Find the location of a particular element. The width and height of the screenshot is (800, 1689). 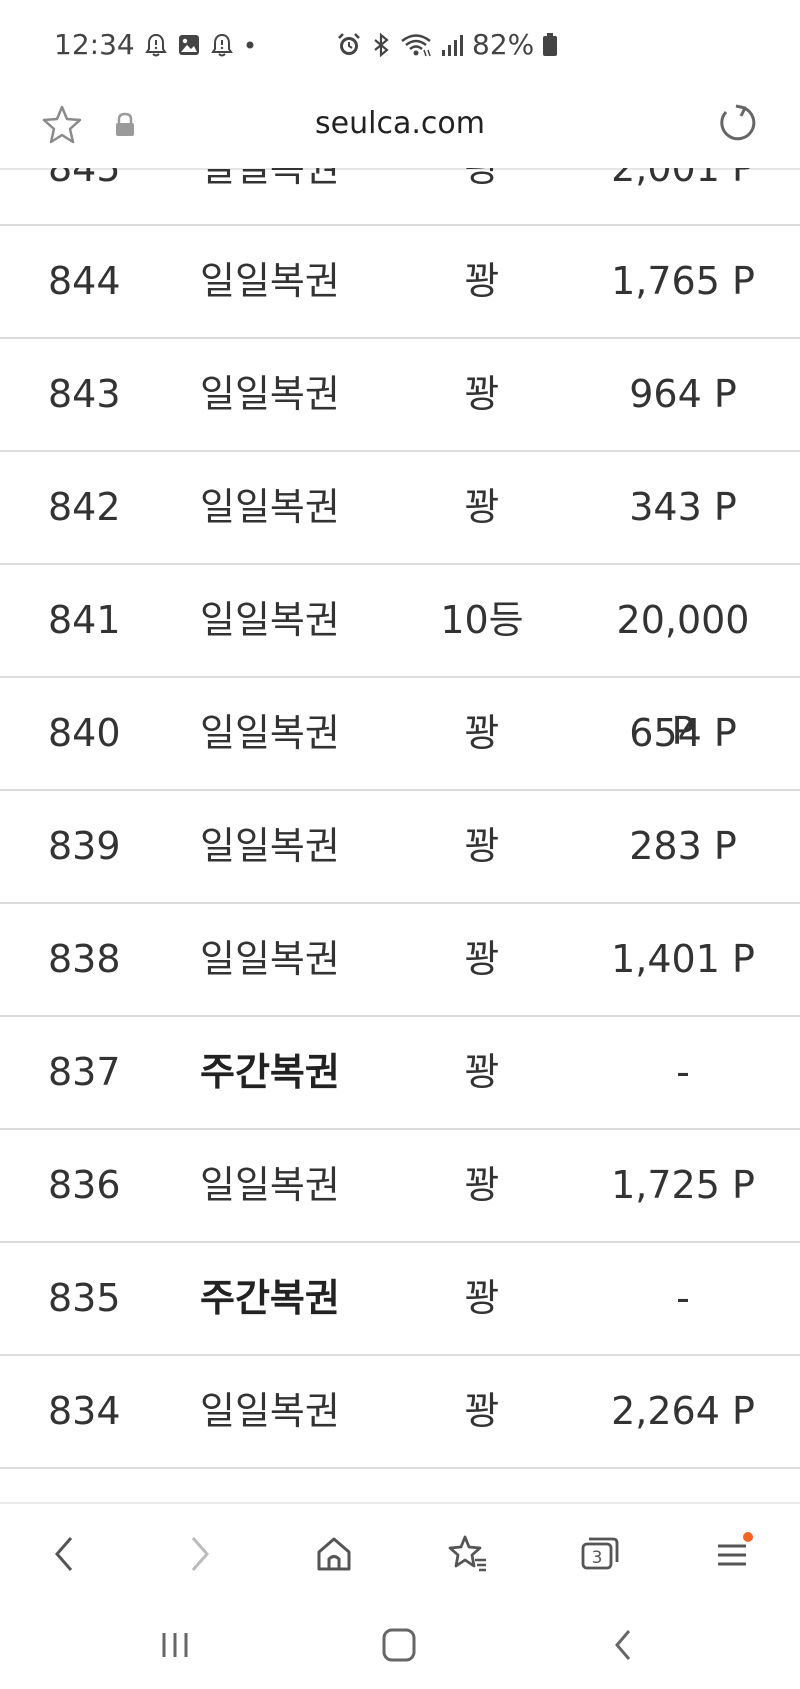

system-nav-bar is located at coordinates (400, 1645).